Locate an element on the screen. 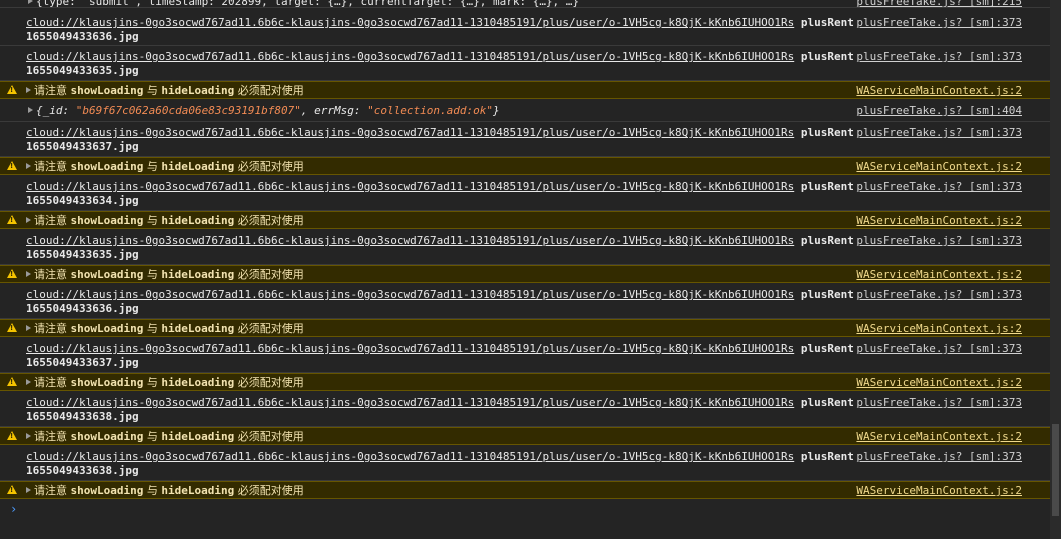 This screenshot has width=1061, height=539. object-value: "collection.add:ok" is located at coordinates (430, 110).